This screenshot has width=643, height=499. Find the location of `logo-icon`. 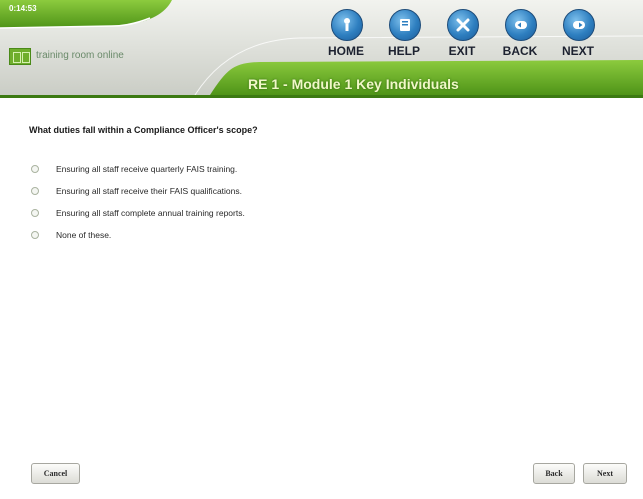

logo-icon is located at coordinates (20, 56).